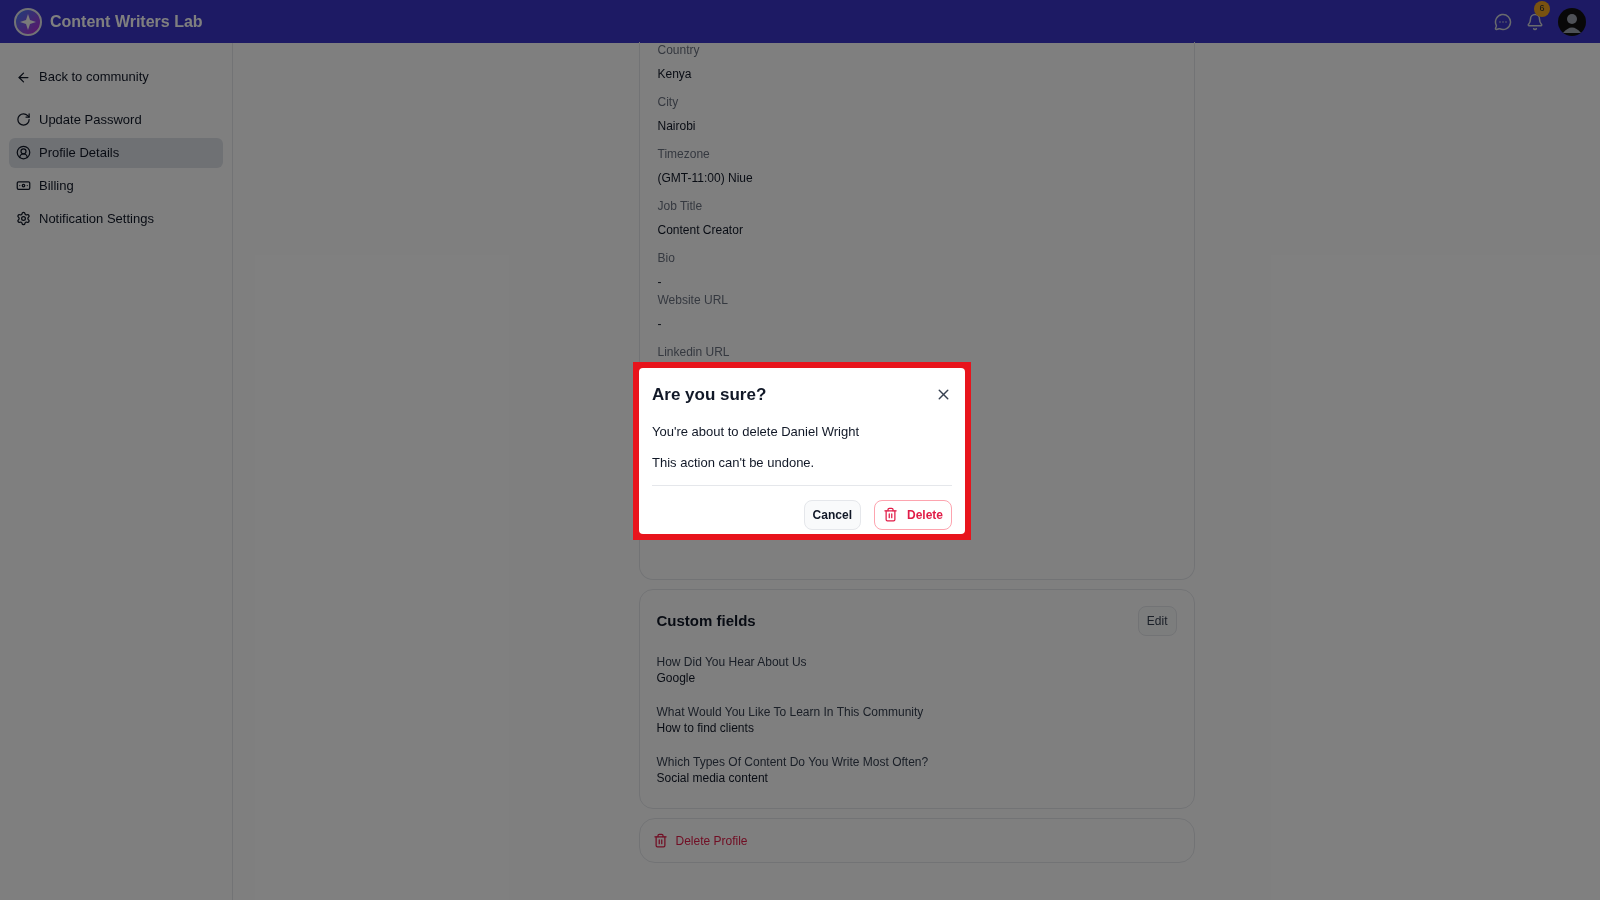 This screenshot has width=1600, height=900. What do you see at coordinates (693, 300) in the screenshot?
I see `field-label: Website URL` at bounding box center [693, 300].